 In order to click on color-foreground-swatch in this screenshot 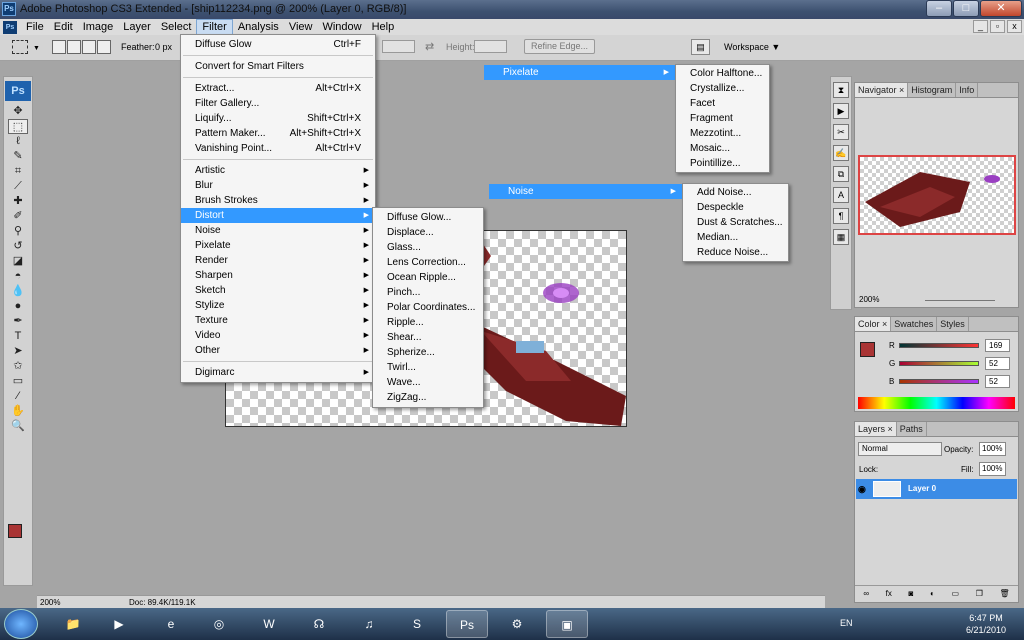, I will do `click(867, 349)`.